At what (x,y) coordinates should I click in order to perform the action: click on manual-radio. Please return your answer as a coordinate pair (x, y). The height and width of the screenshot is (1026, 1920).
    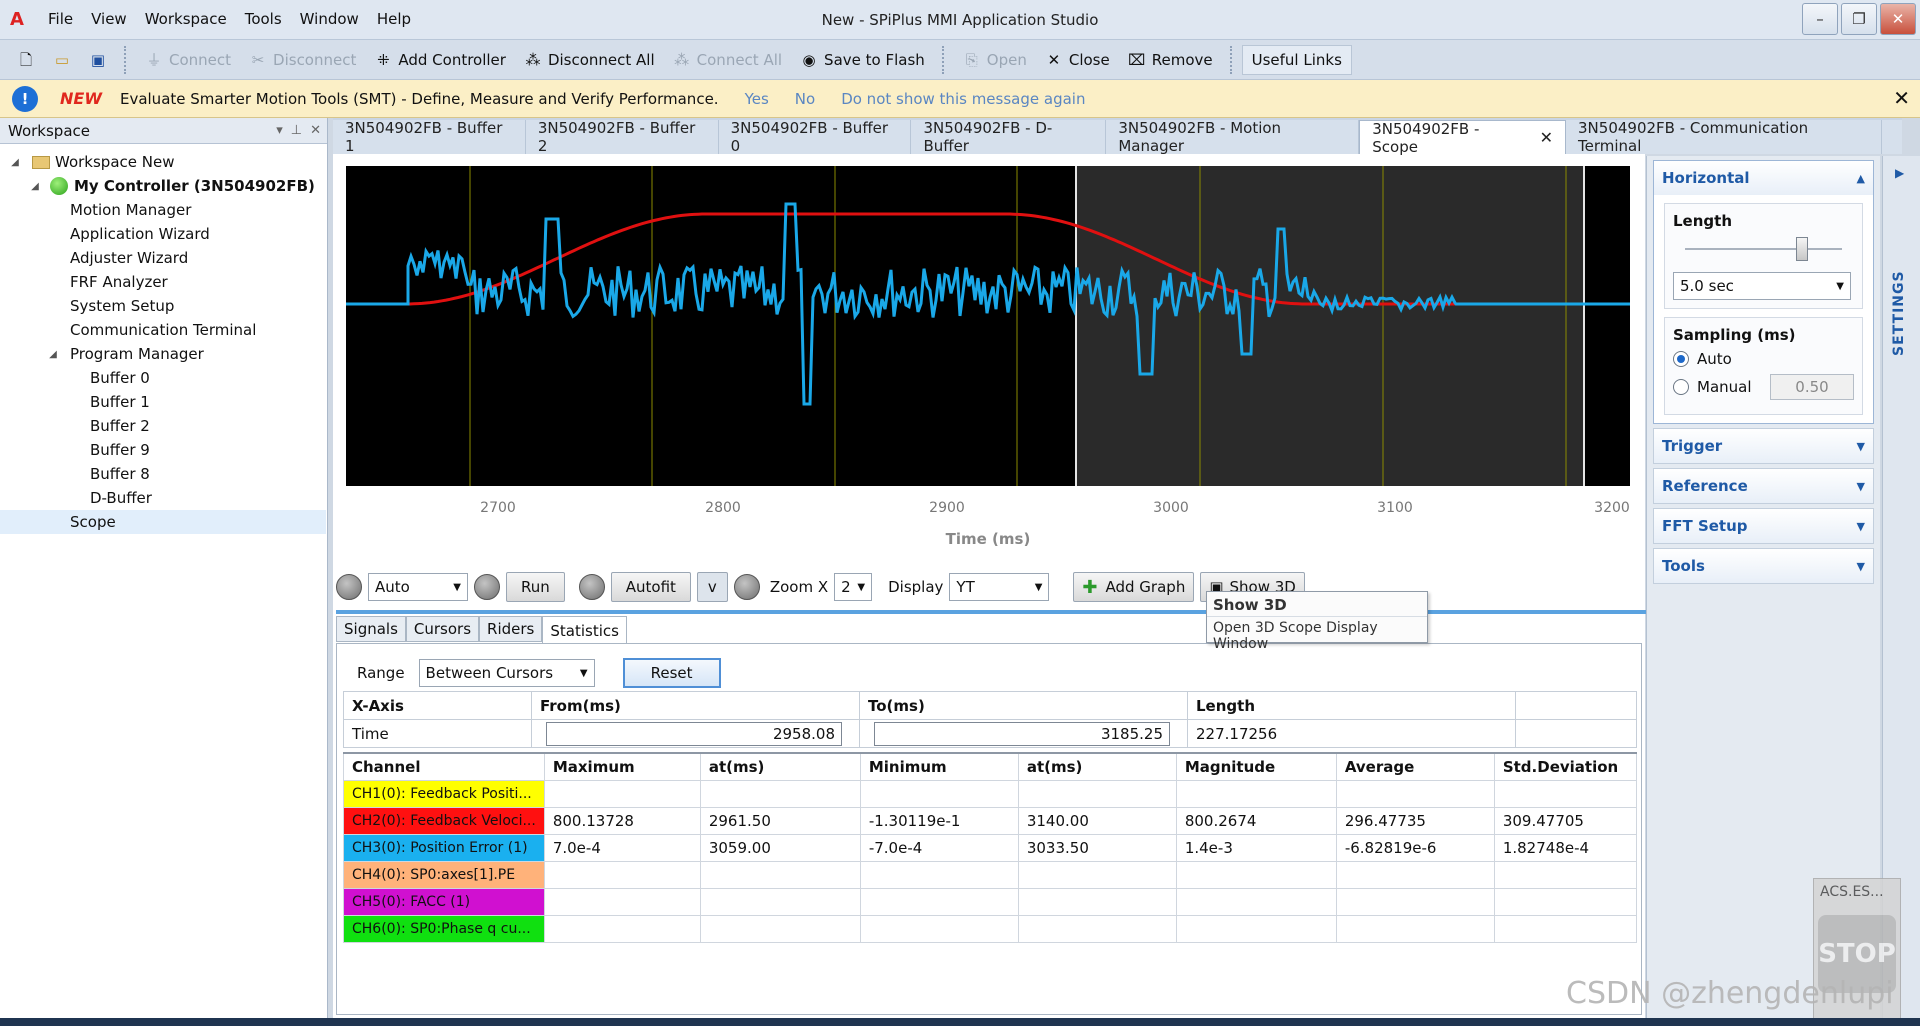
    Looking at the image, I should click on (1681, 387).